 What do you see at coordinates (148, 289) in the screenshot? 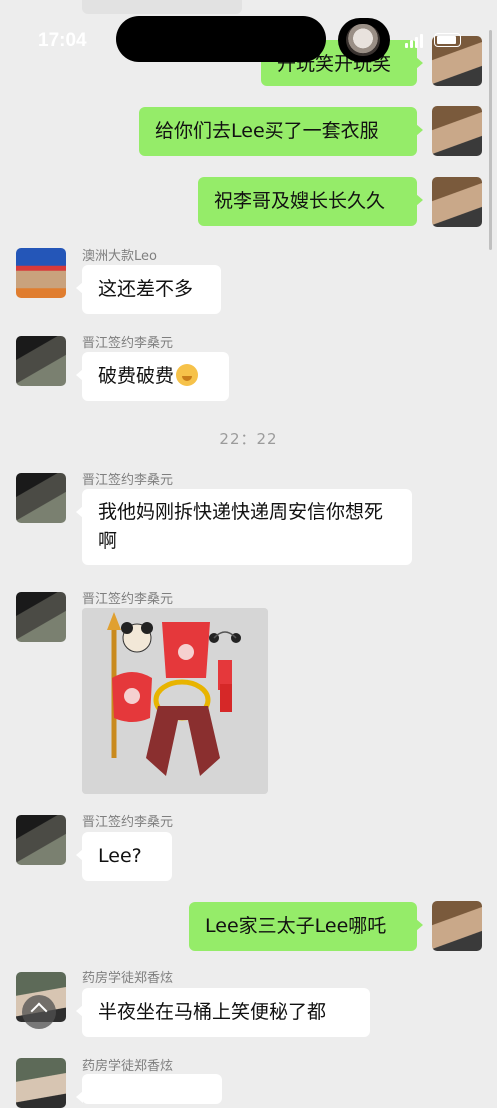
I see `message-bubble-other: 这还差不多` at bounding box center [148, 289].